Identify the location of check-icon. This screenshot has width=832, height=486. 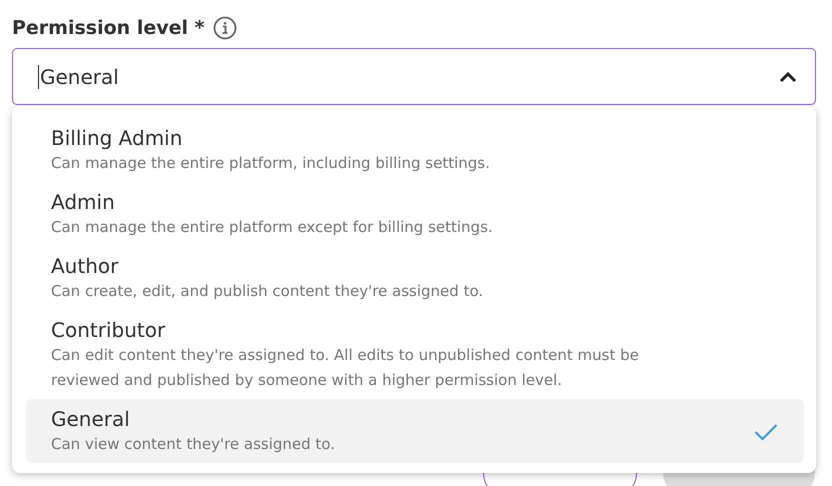
(766, 431).